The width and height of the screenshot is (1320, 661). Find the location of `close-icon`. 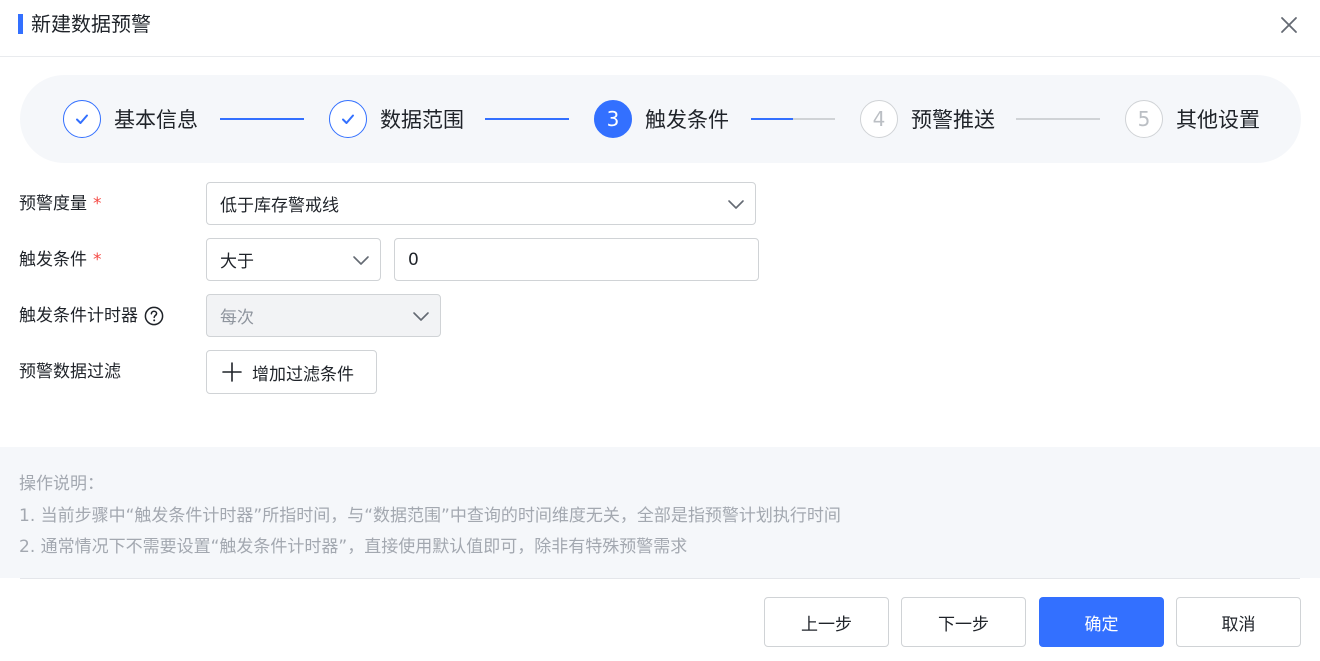

close-icon is located at coordinates (1289, 25).